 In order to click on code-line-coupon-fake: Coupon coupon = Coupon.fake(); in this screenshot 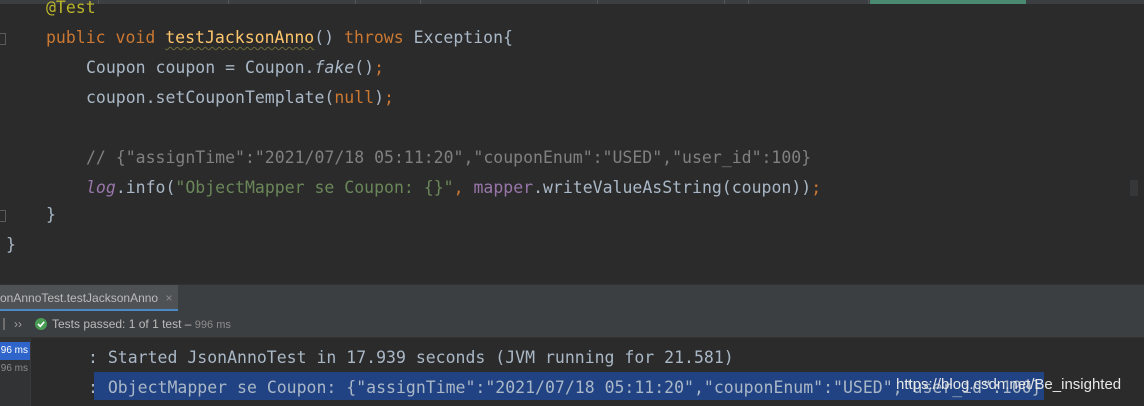, I will do `click(235, 67)`.